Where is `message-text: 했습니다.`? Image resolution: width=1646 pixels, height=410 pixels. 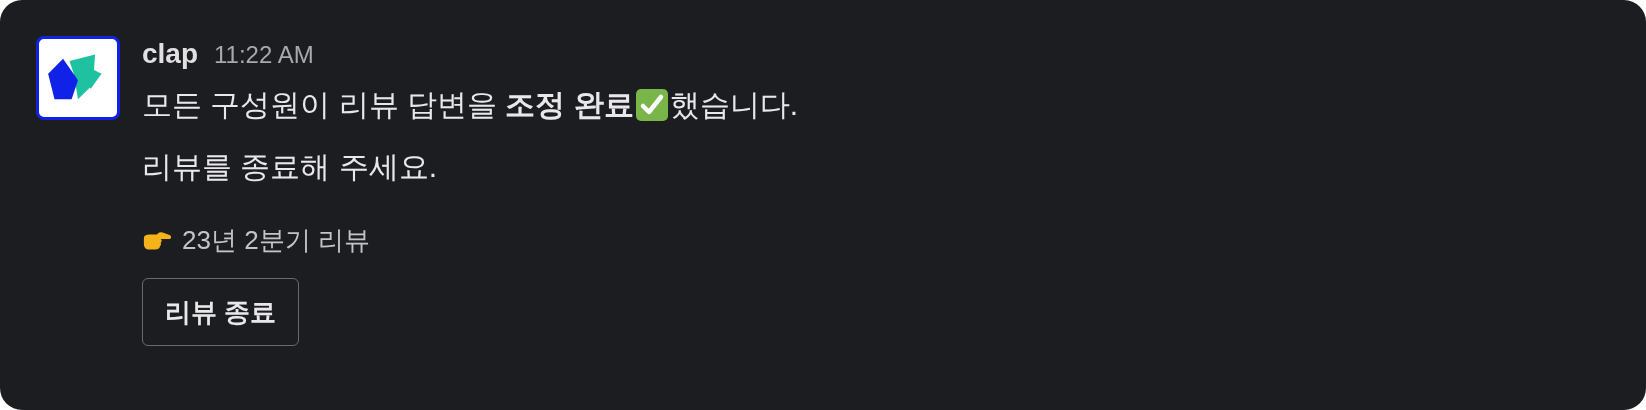 message-text: 했습니다. is located at coordinates (734, 104).